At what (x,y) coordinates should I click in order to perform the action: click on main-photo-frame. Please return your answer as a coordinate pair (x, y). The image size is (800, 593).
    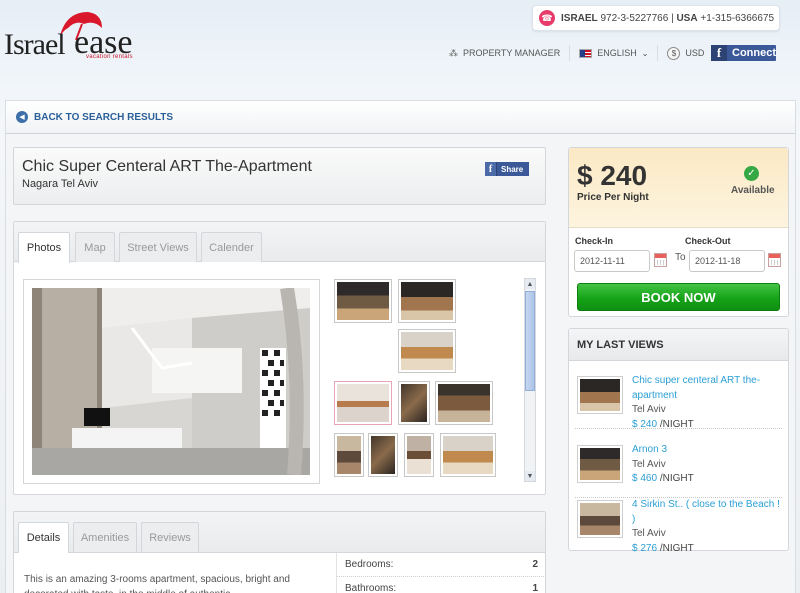
    Looking at the image, I should click on (171, 381).